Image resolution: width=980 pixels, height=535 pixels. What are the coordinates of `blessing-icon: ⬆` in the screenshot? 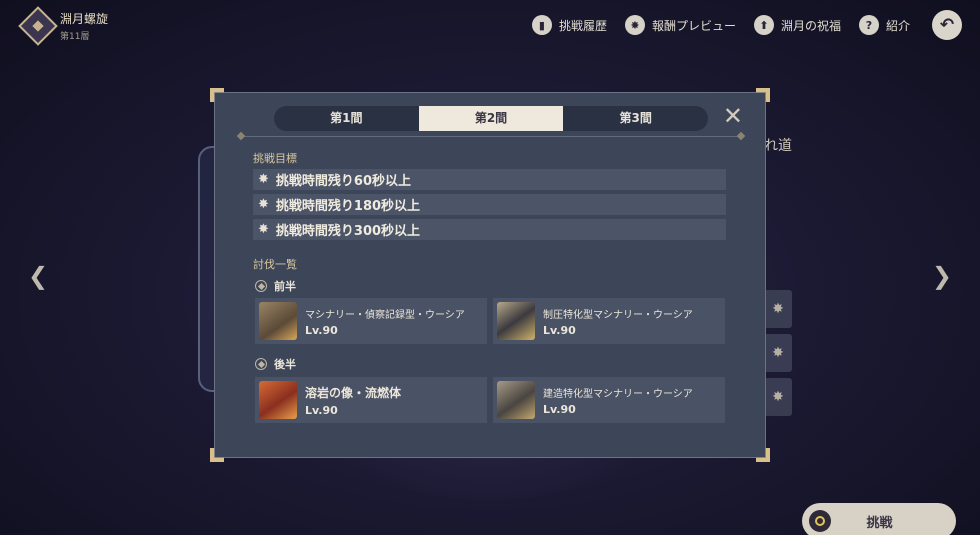 It's located at (763, 25).